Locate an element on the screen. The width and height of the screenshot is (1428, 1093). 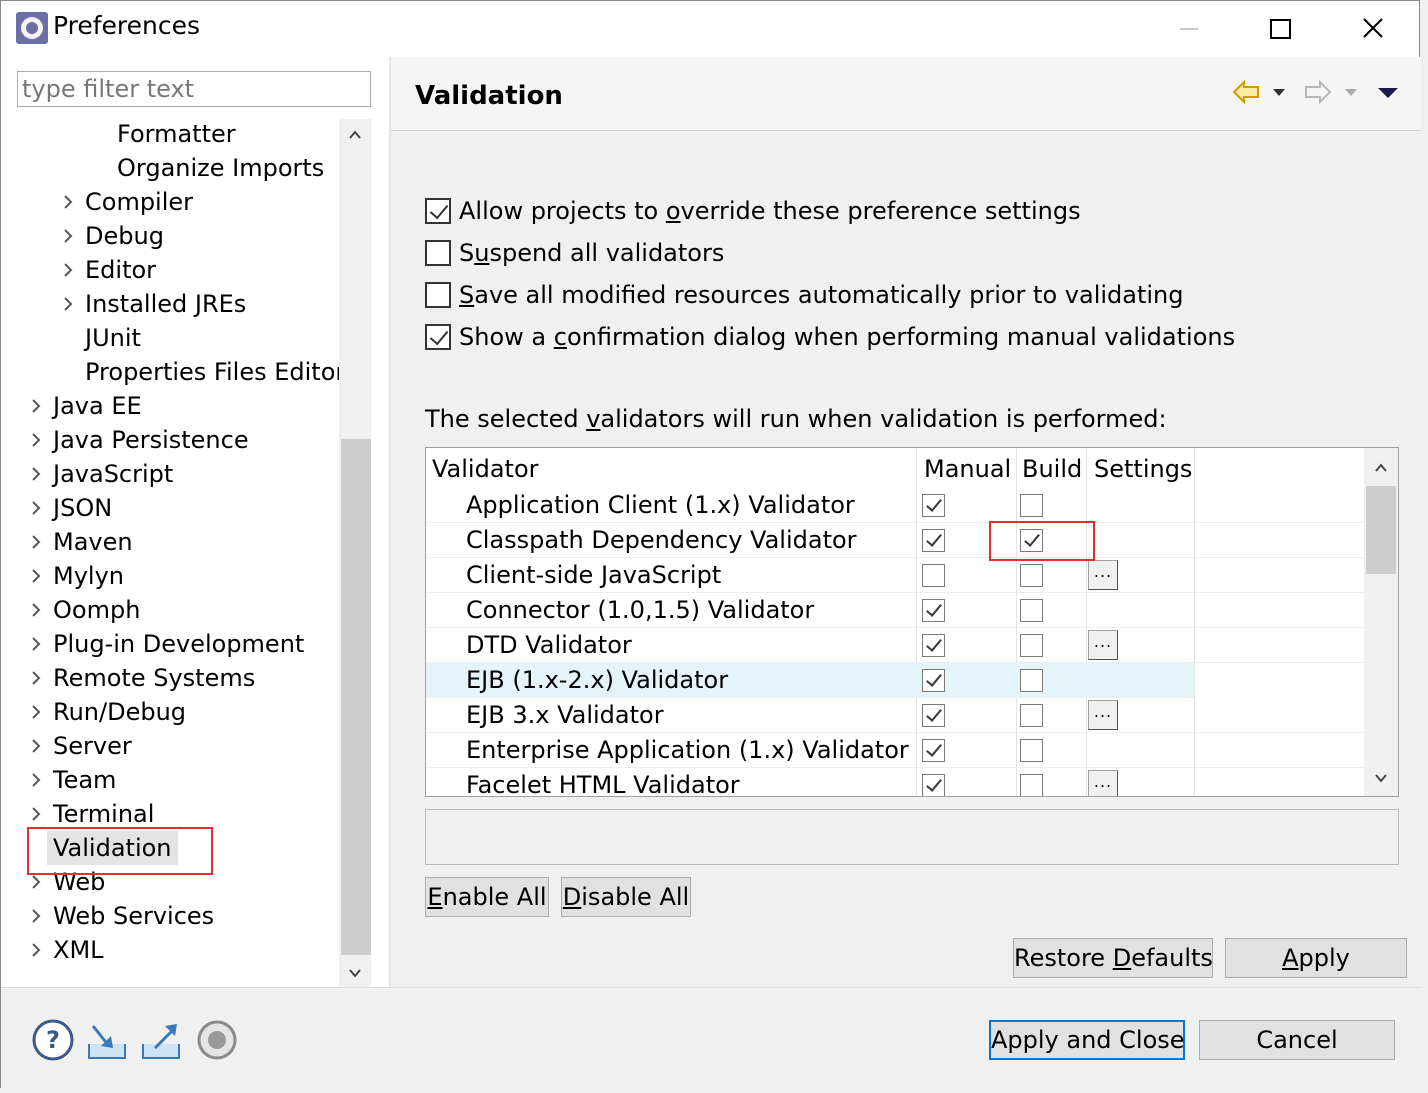
forward-arrow-icon is located at coordinates (1318, 92).